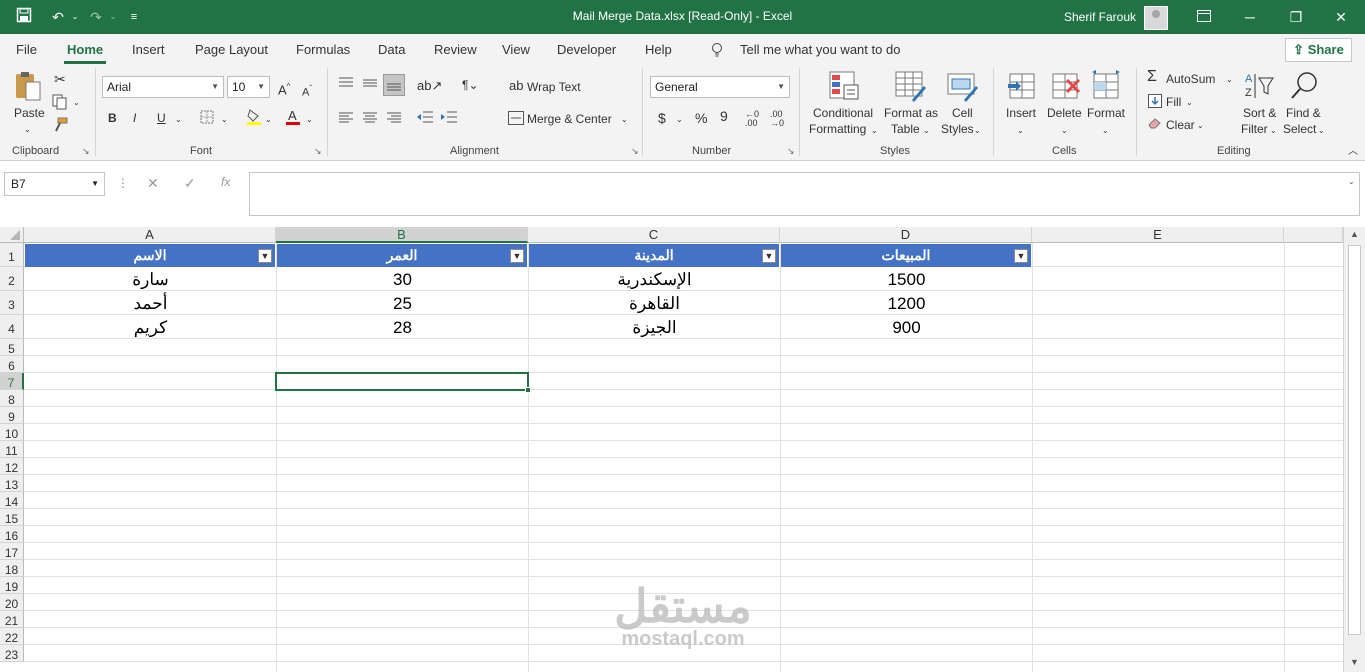 This screenshot has width=1365, height=672. What do you see at coordinates (134, 118) in the screenshot?
I see `italic-button: I` at bounding box center [134, 118].